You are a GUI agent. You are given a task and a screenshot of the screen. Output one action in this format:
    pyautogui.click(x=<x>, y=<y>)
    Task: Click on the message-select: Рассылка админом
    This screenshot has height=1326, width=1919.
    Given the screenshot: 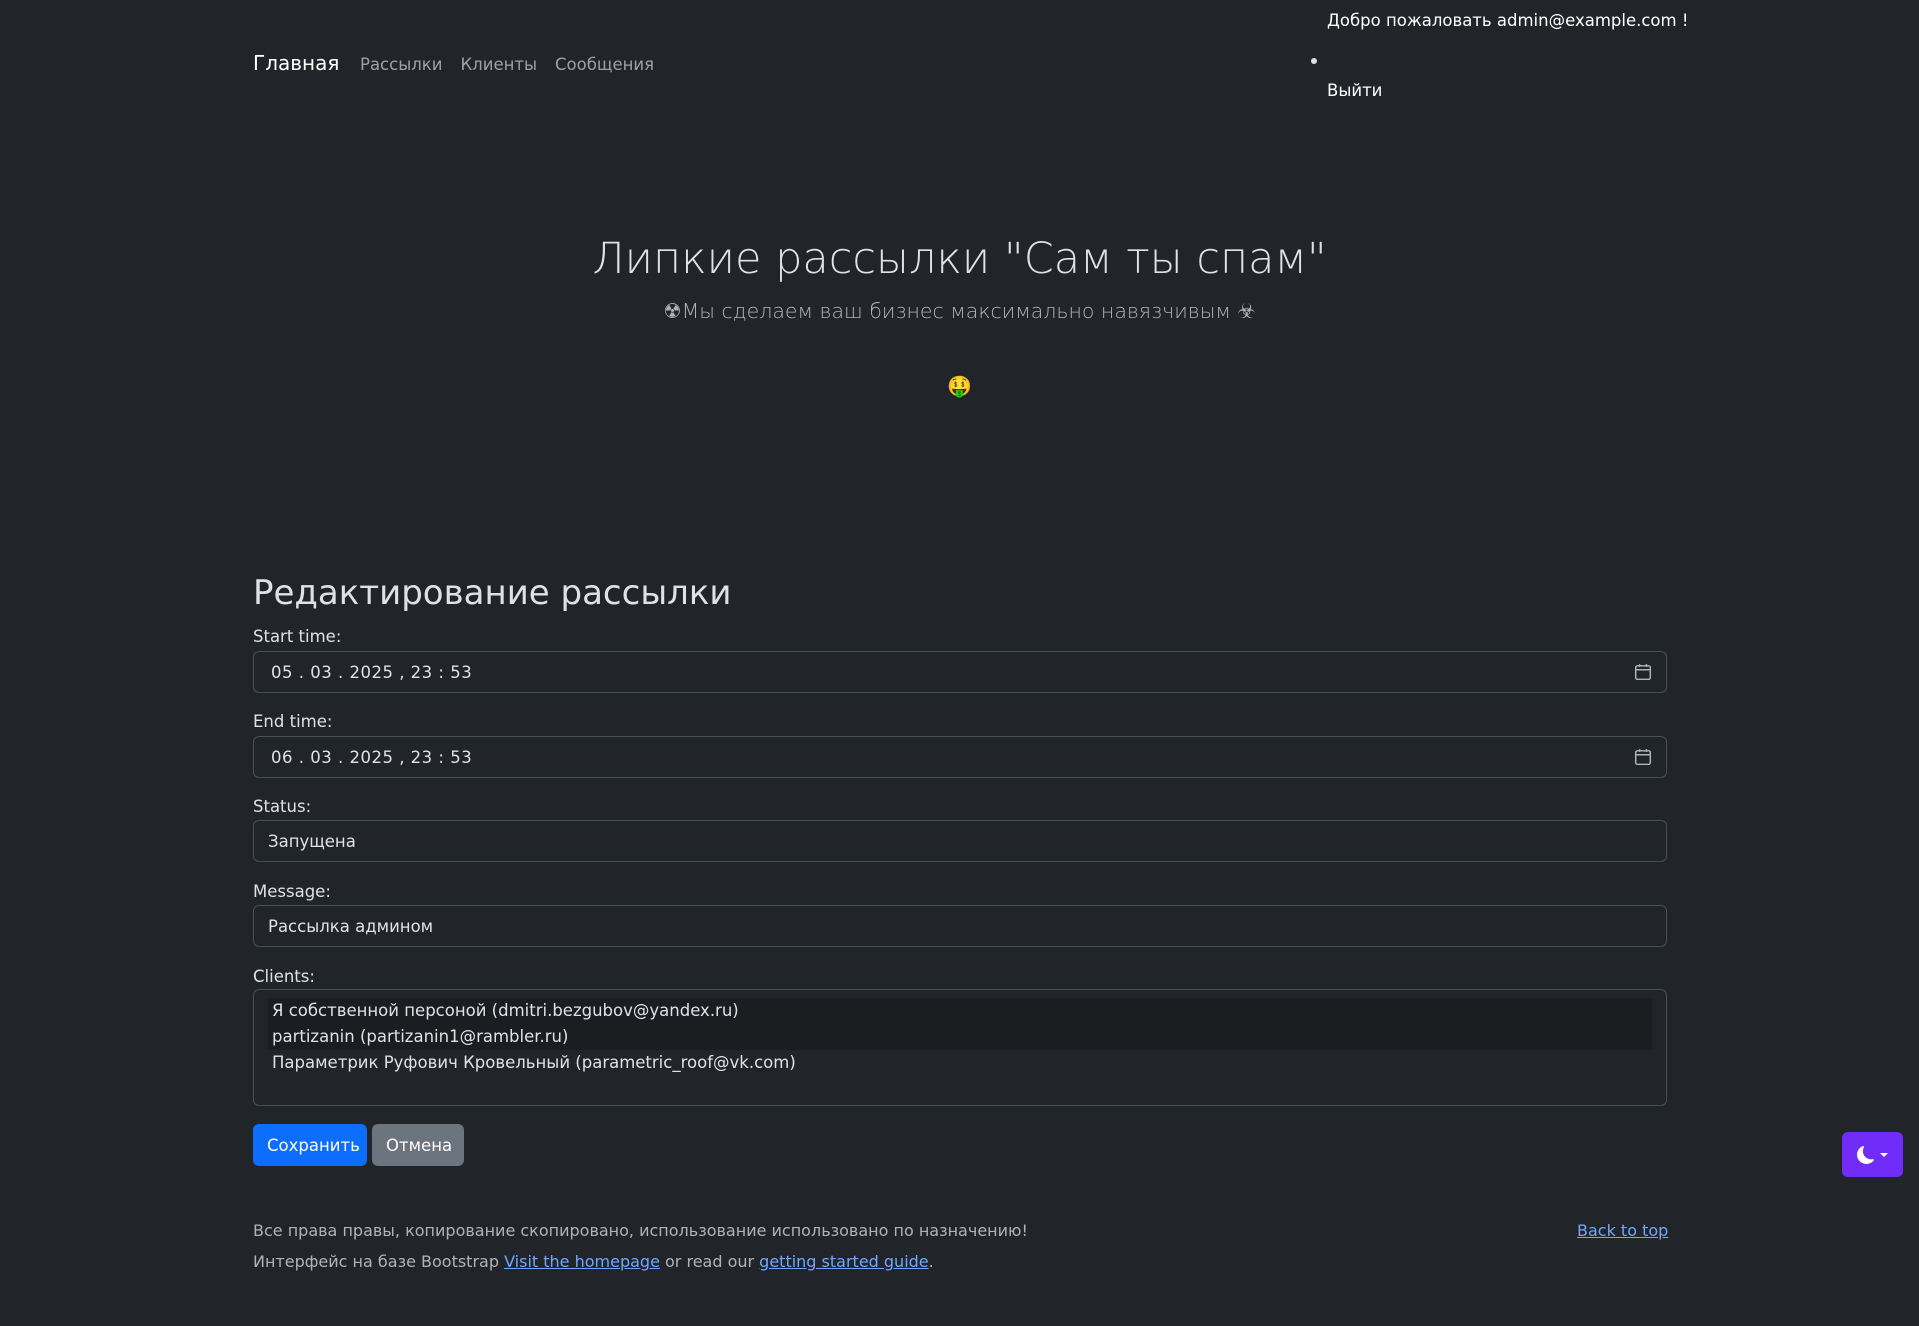 What is the action you would take?
    pyautogui.click(x=960, y=926)
    